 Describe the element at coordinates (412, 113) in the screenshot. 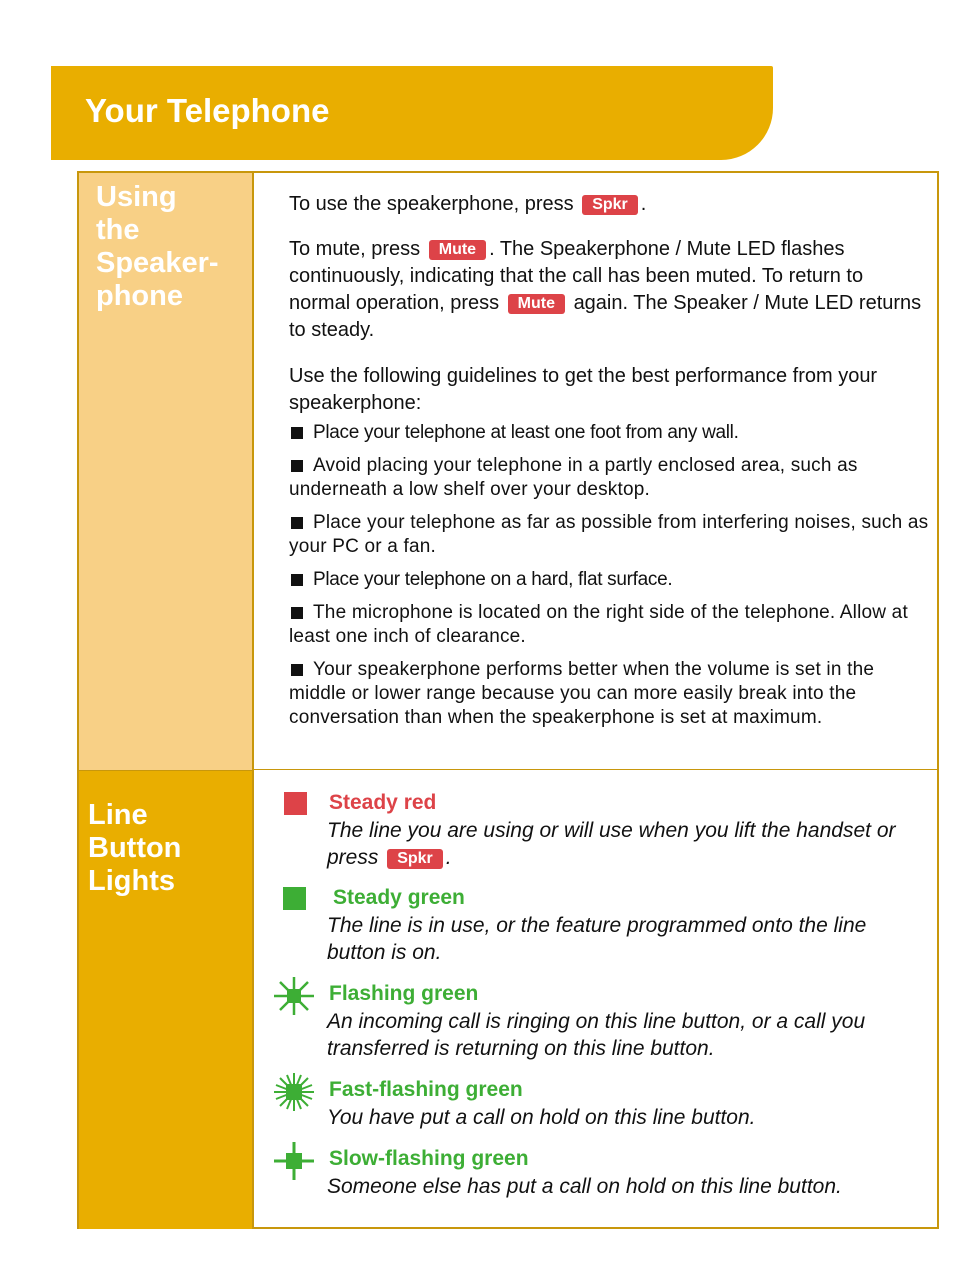

I see `header-banner: Your Telephone` at that location.